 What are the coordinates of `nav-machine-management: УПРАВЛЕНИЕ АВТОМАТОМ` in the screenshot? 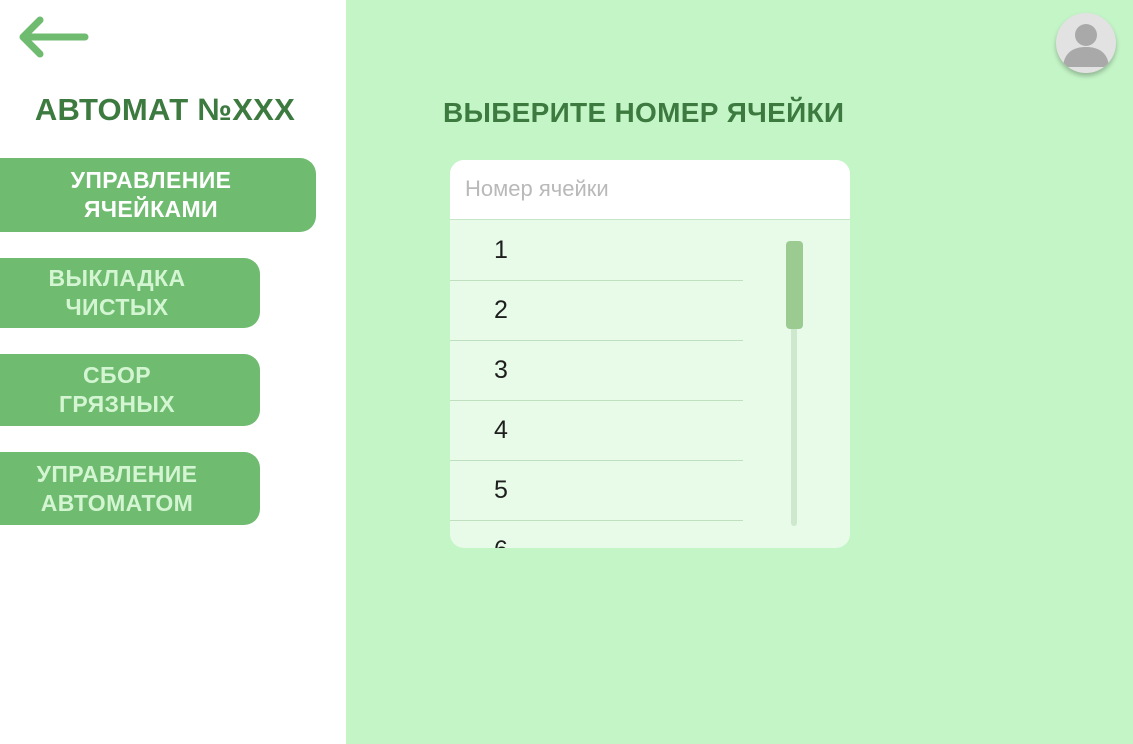 It's located at (130, 488).